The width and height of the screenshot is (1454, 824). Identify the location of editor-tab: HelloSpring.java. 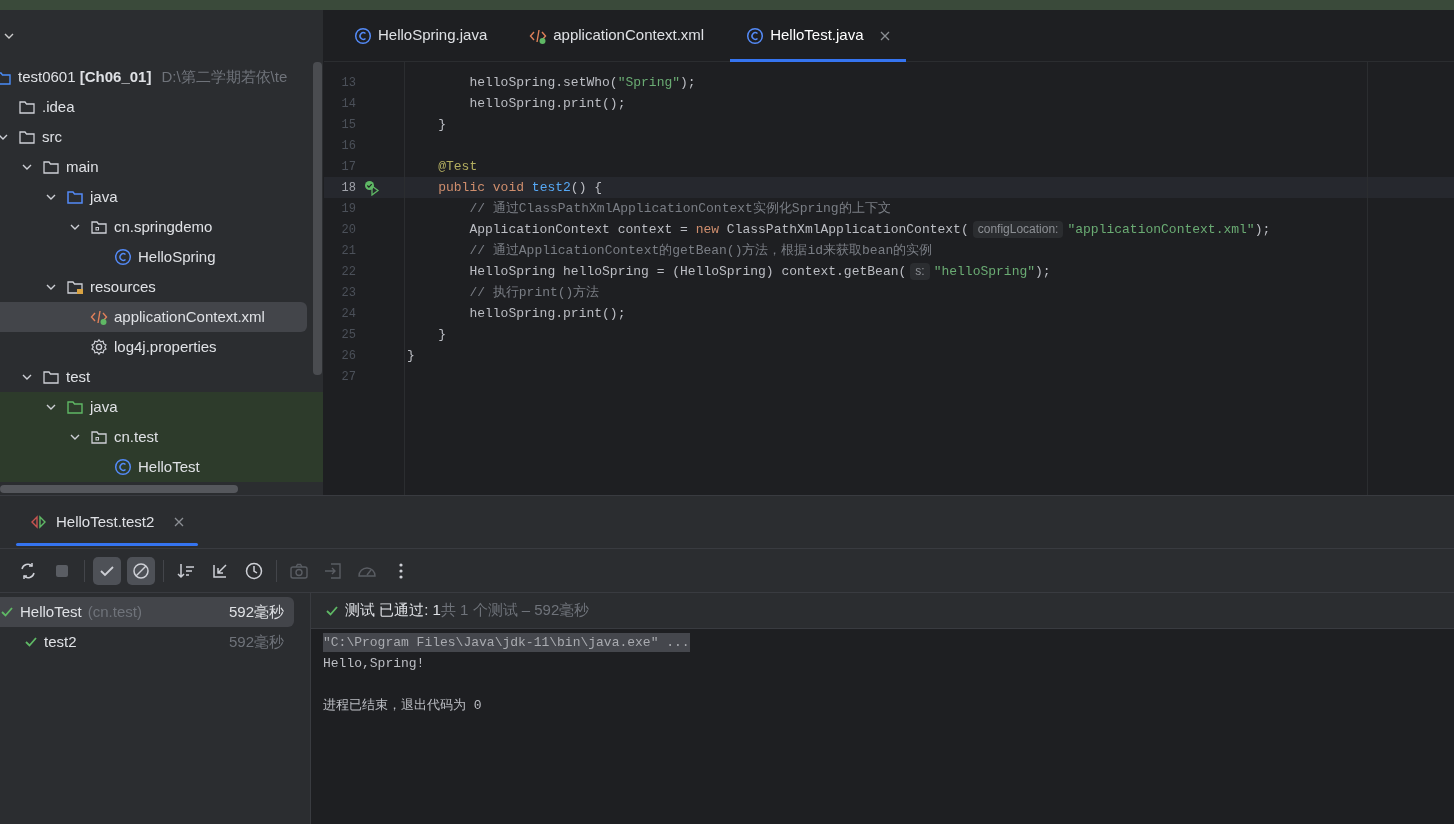
(421, 35).